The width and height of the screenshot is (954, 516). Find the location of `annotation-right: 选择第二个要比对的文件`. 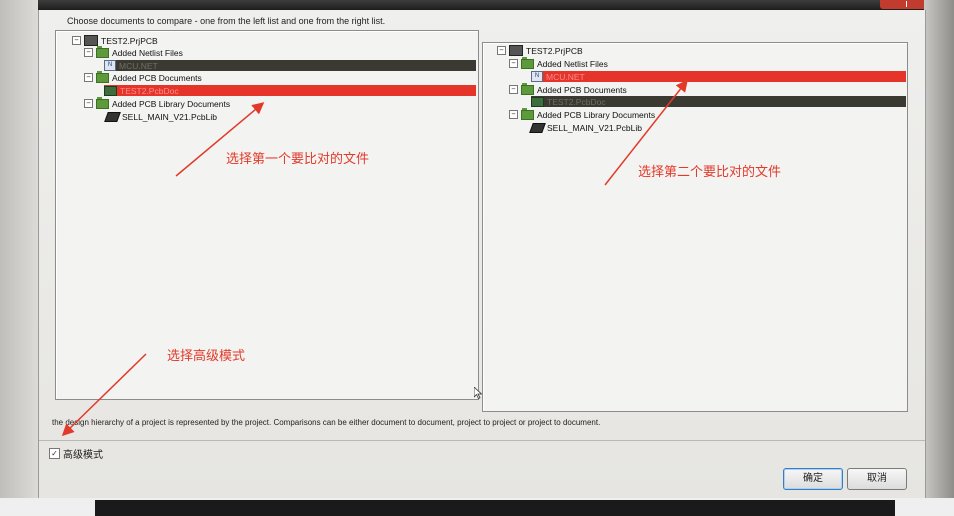

annotation-right: 选择第二个要比对的文件 is located at coordinates (710, 172).